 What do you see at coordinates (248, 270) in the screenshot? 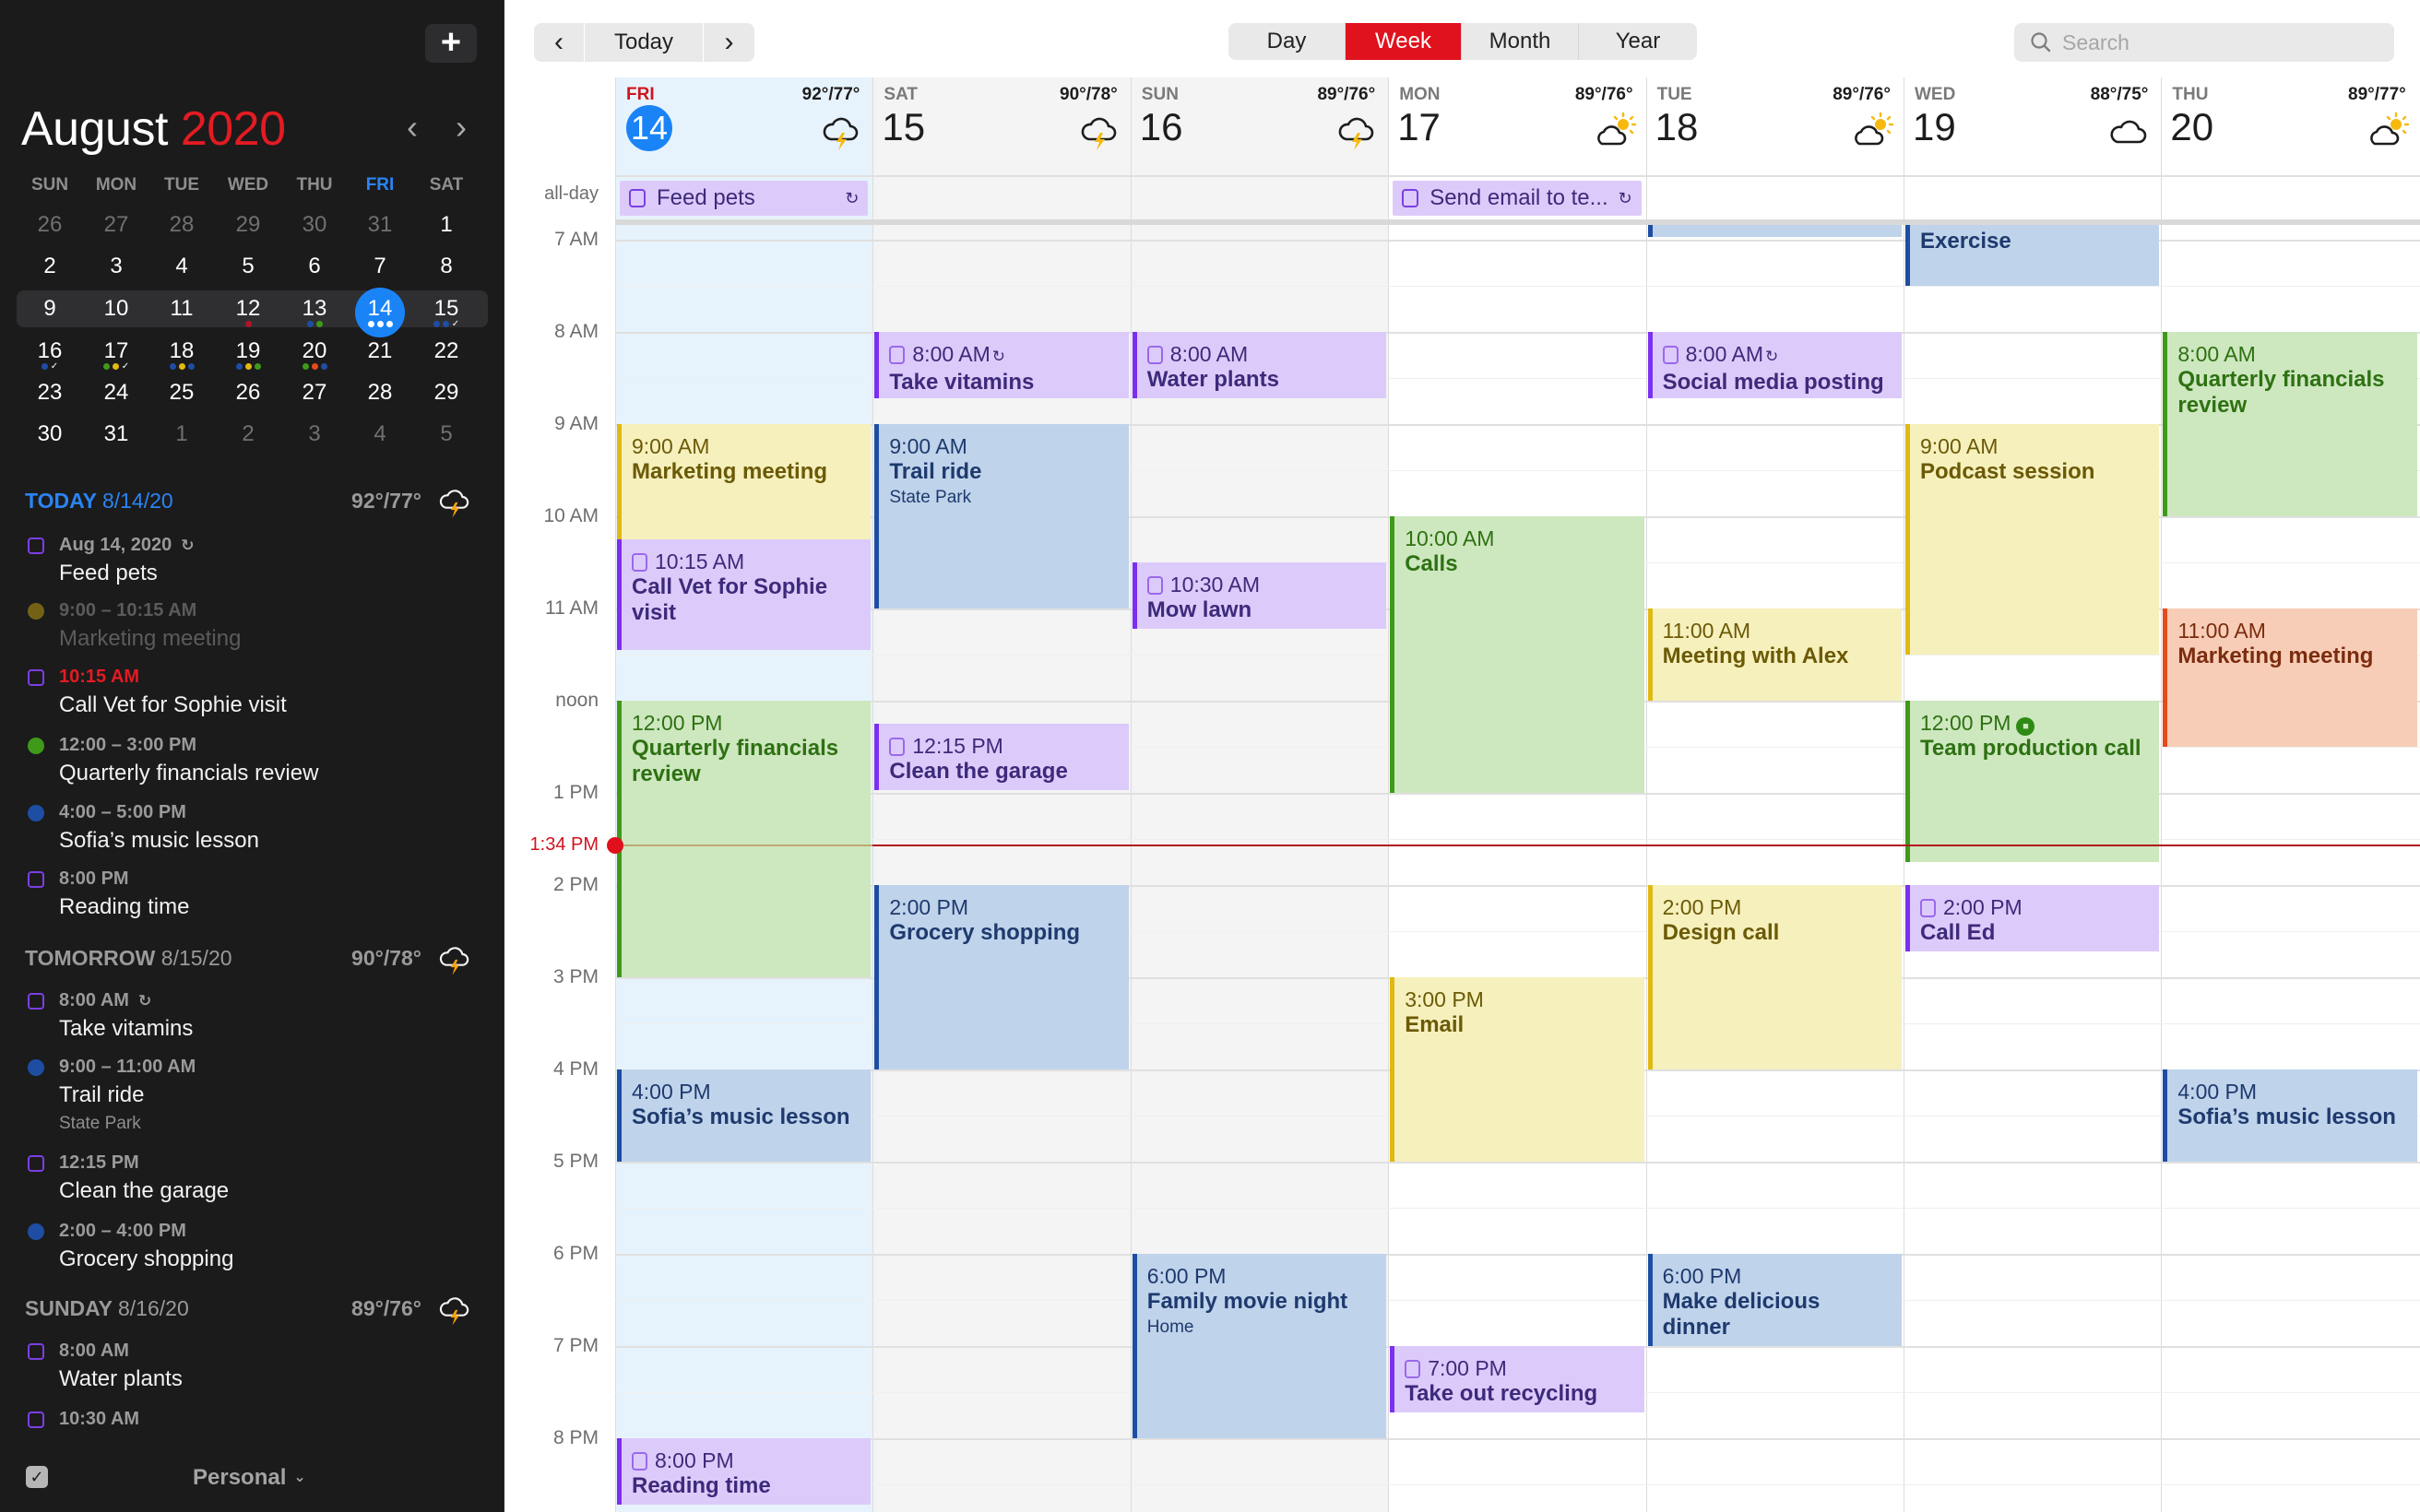
I see `mini-calendar-day: 5` at bounding box center [248, 270].